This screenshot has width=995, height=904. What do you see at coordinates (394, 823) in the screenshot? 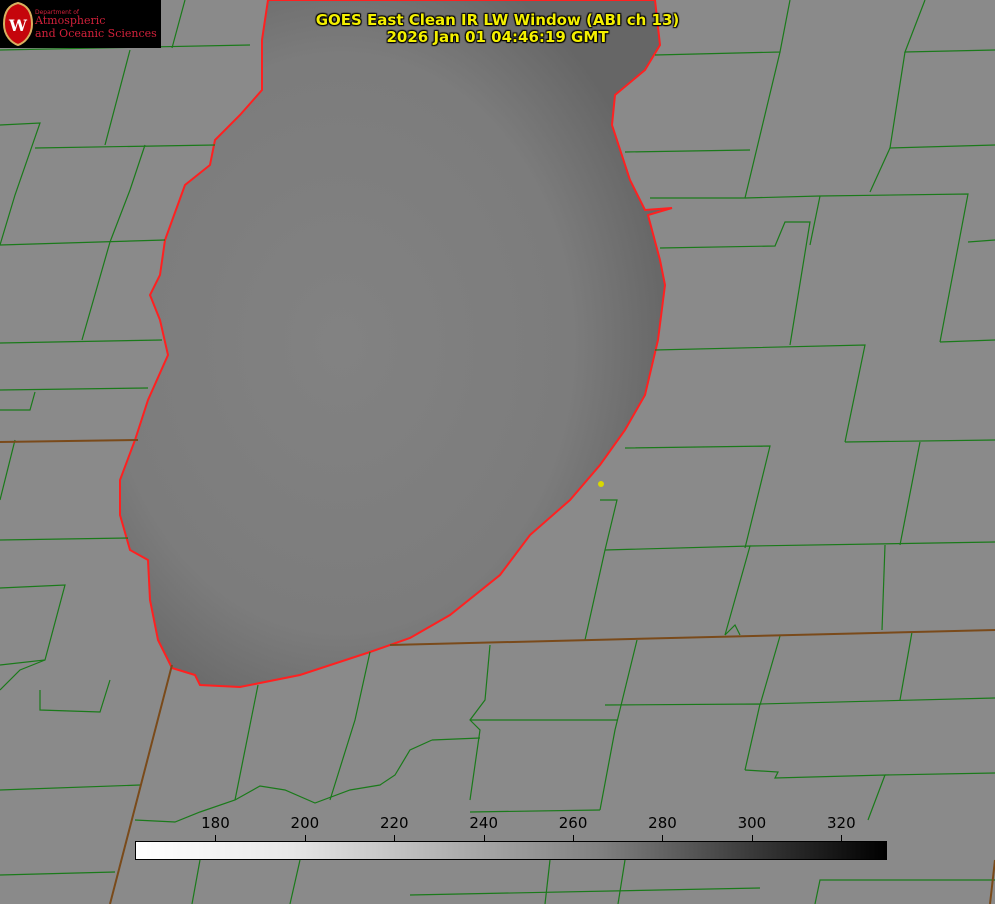
I see `colorbar-tick-label: 220` at bounding box center [394, 823].